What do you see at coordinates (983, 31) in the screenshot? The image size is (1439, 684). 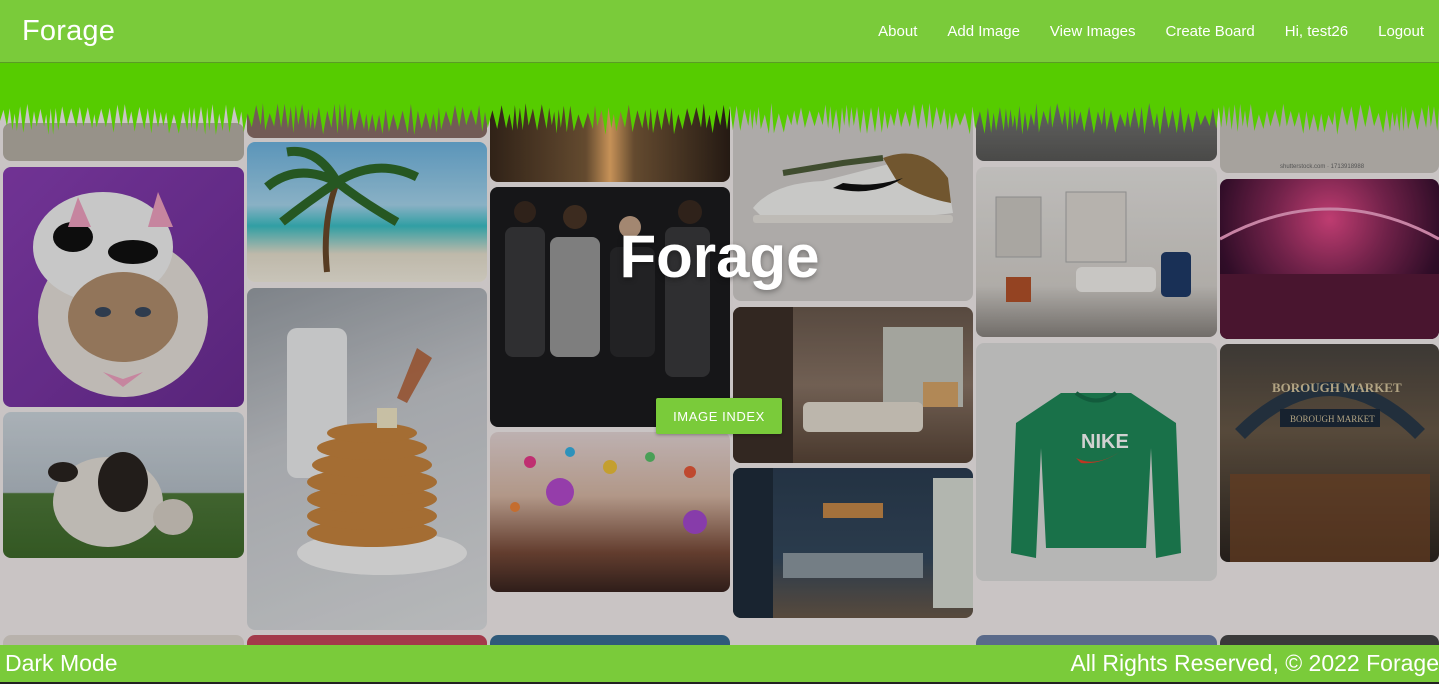 I see `nav-link-add-image: Add Image` at bounding box center [983, 31].